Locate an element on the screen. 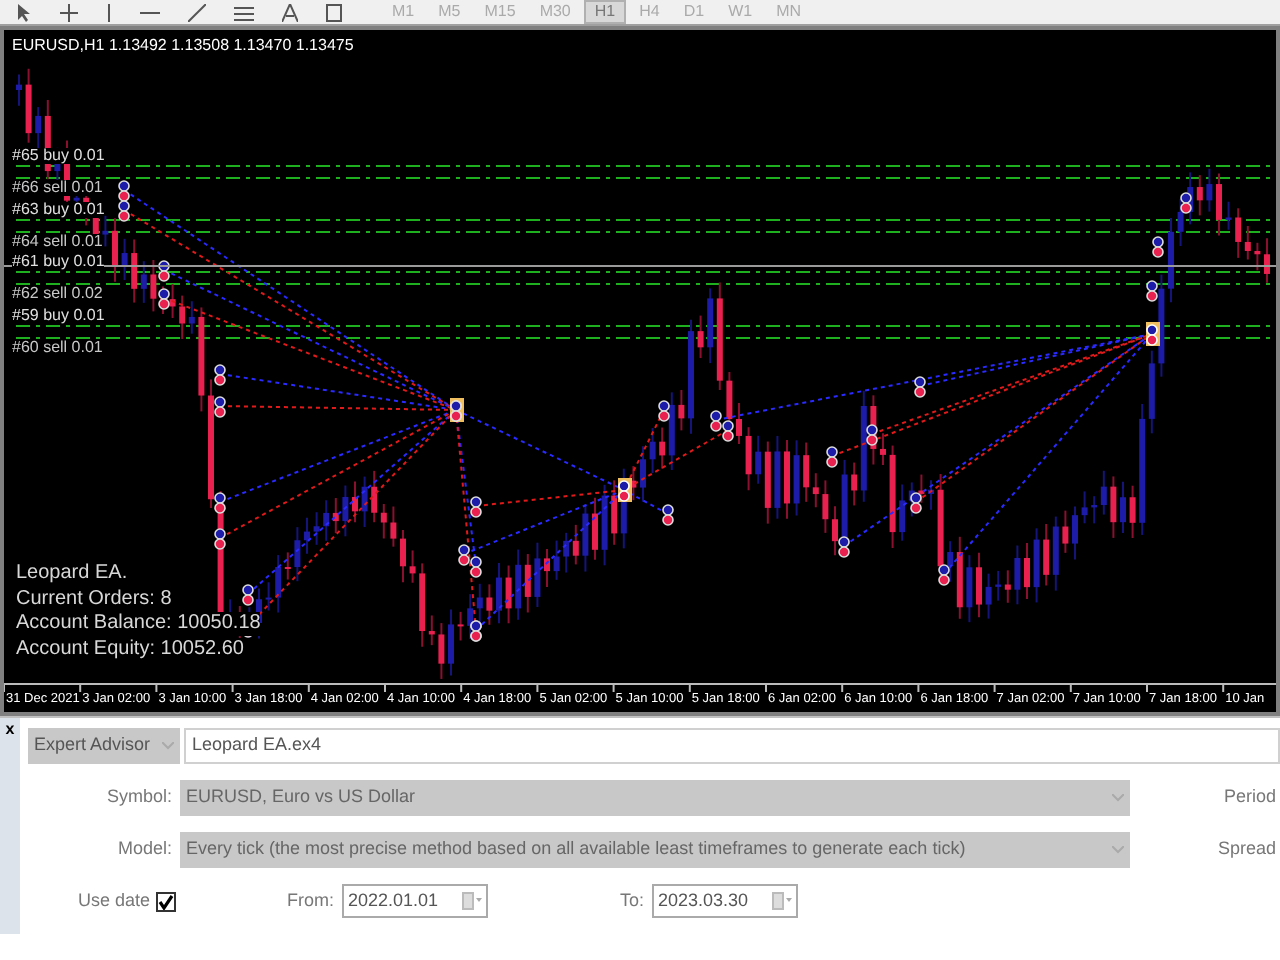 Image resolution: width=1280 pixels, height=960 pixels. timeframe-button: W1 is located at coordinates (740, 12).